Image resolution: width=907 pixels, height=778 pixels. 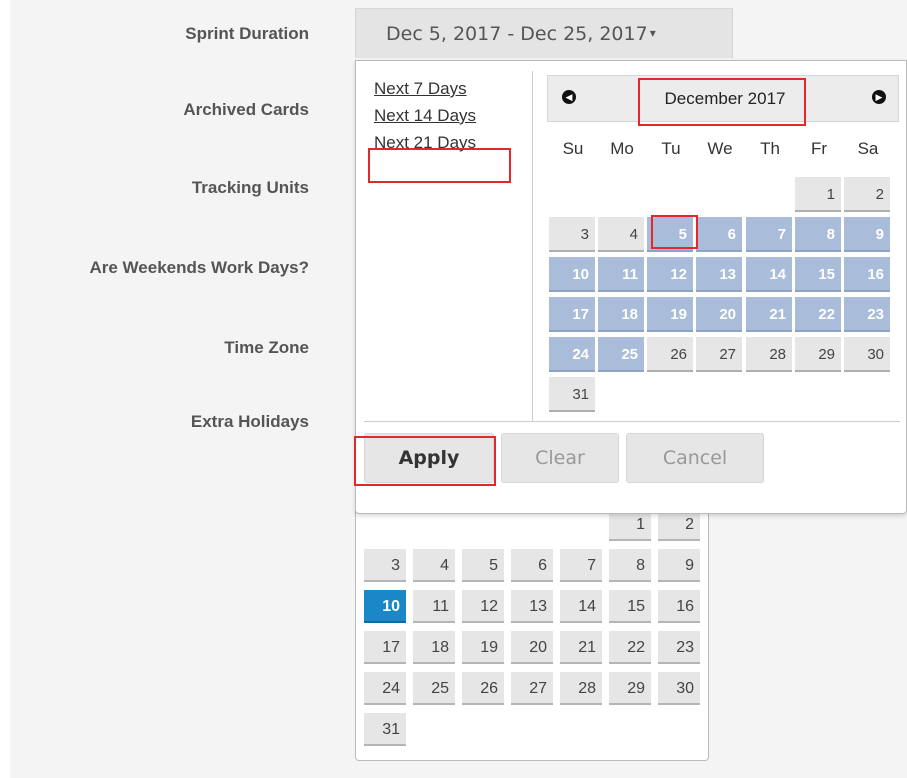 I want to click on holiday-day-cell: 17, so click(x=385, y=647).